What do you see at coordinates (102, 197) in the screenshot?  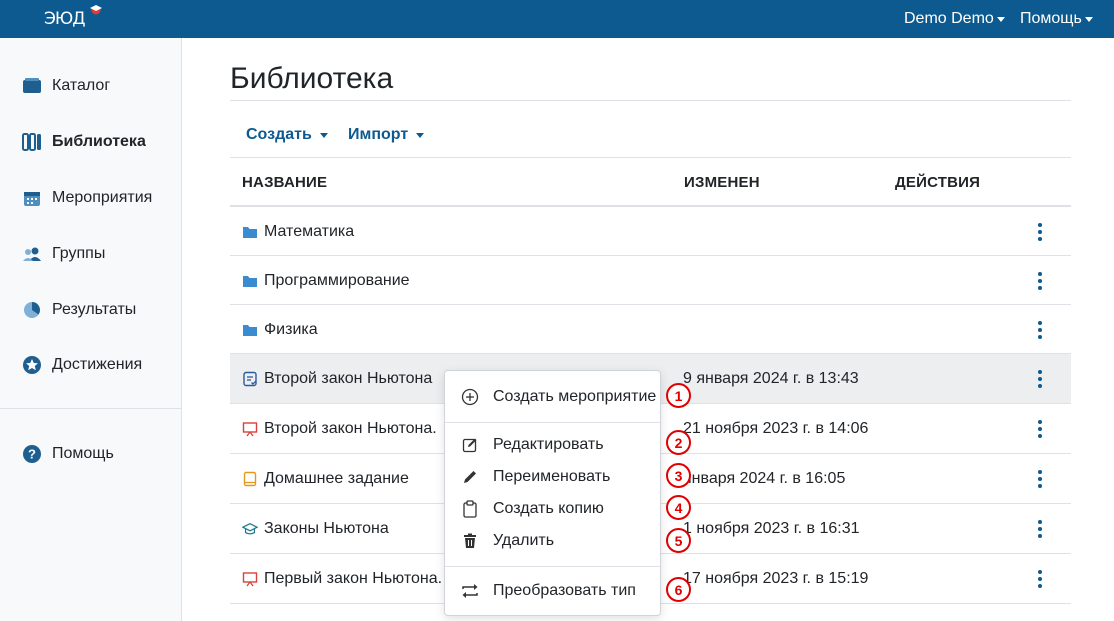 I see `sidebar-item-label: Мероприятия` at bounding box center [102, 197].